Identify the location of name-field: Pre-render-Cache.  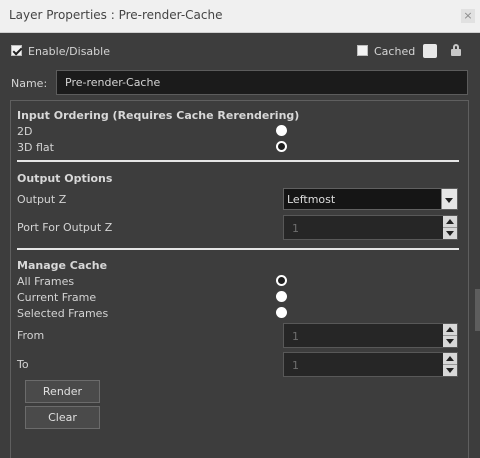
(262, 82).